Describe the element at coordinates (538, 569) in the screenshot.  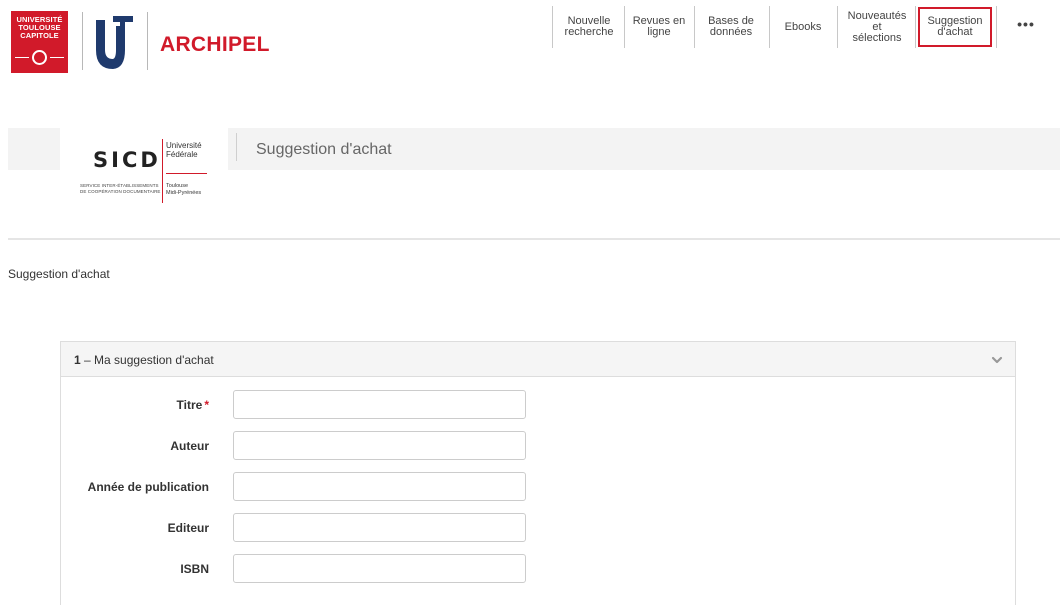
I see `form-row-isbn: ISBN` at that location.